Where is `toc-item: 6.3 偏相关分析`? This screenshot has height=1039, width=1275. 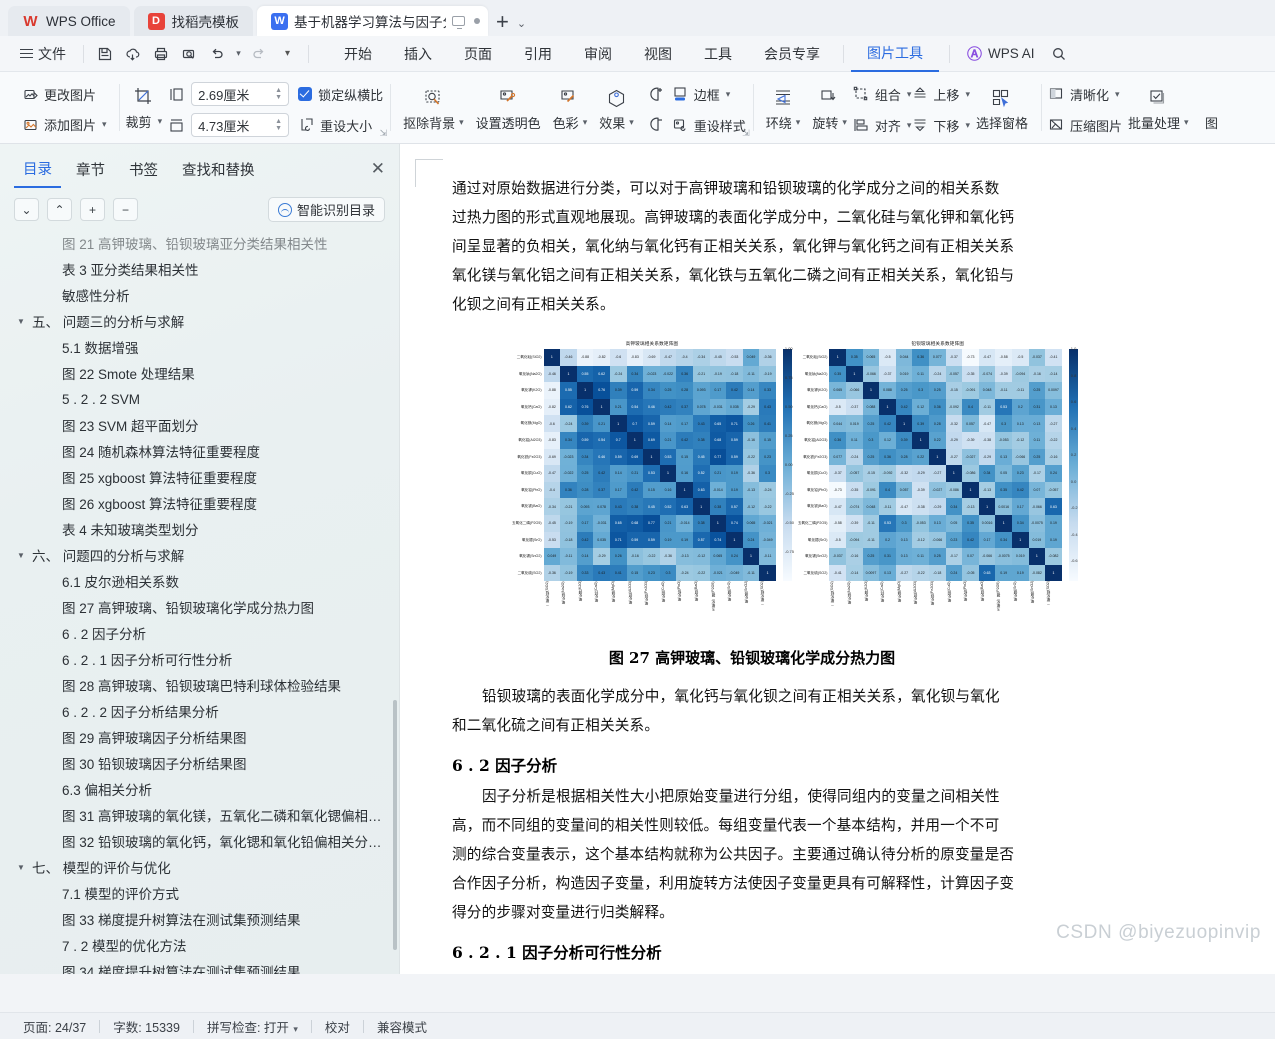
toc-item: 6.3 偏相关分析 is located at coordinates (199, 789).